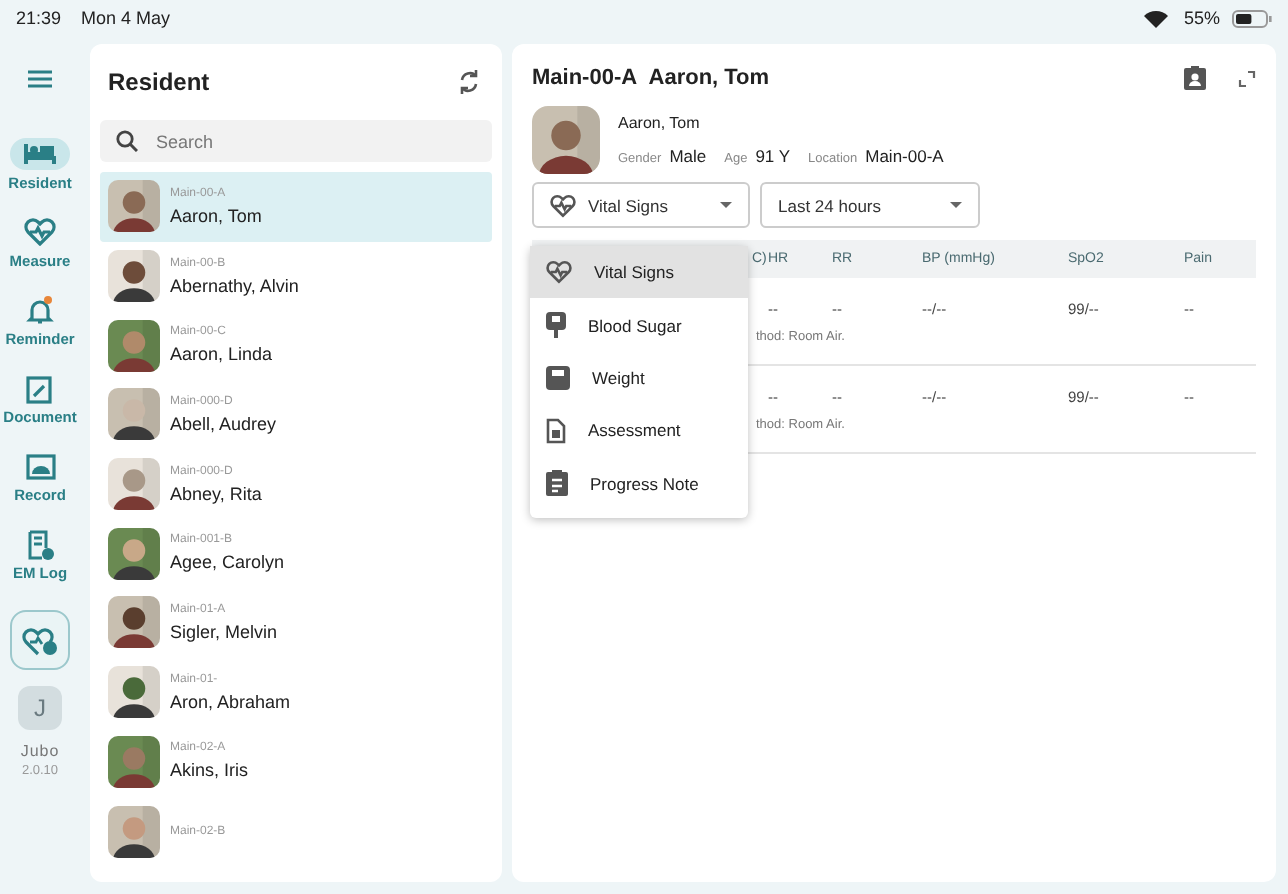 This screenshot has height=894, width=1288. Describe the element at coordinates (773, 156) in the screenshot. I see `field-value: 91 Y` at that location.